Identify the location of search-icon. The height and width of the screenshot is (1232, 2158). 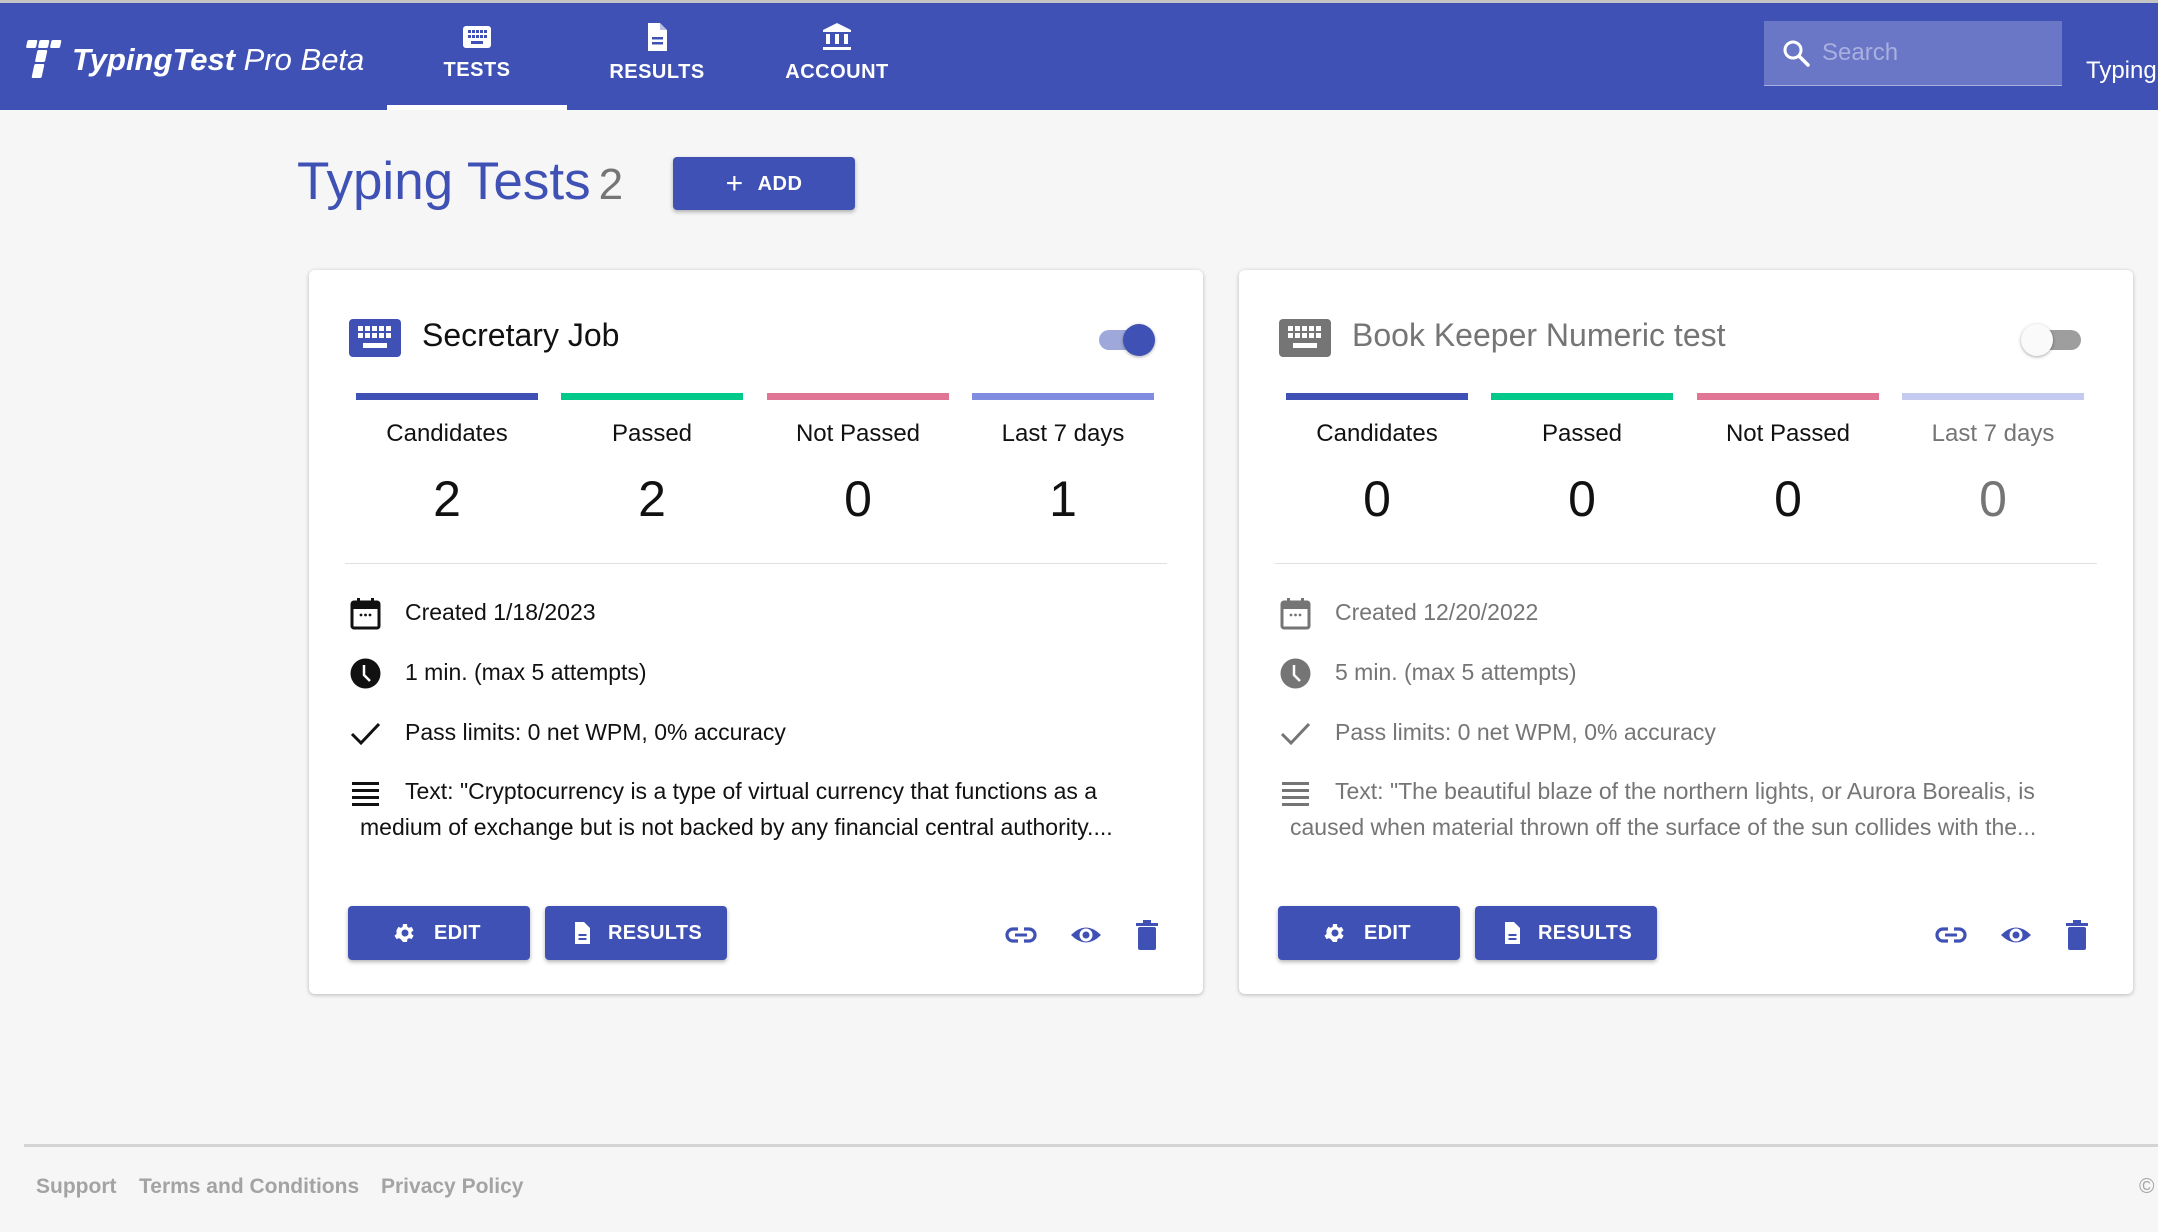
(1796, 53).